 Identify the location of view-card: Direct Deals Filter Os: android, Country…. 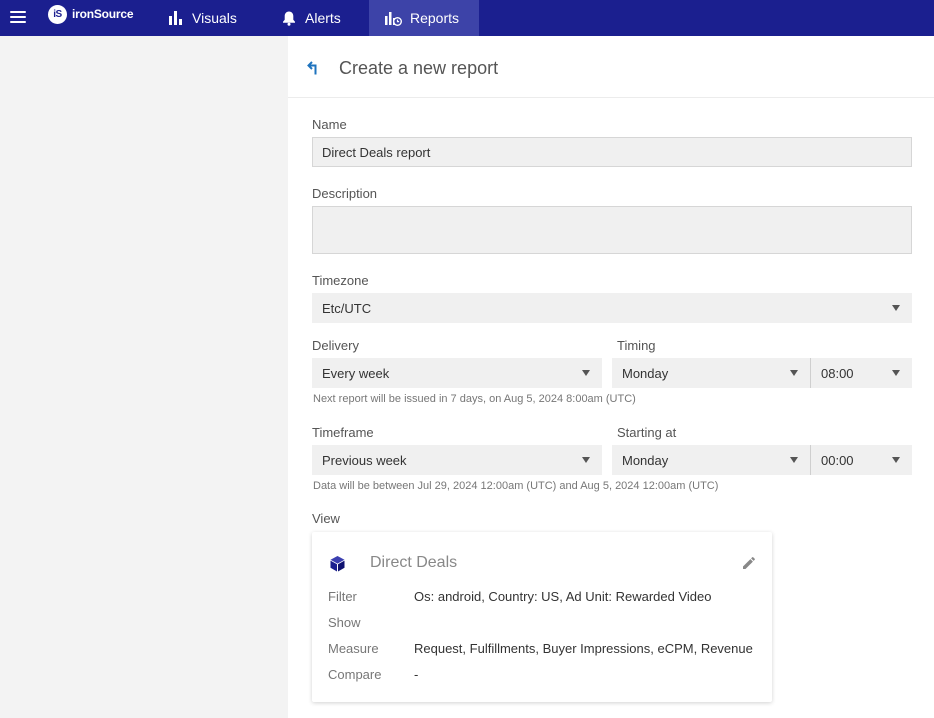
(542, 617).